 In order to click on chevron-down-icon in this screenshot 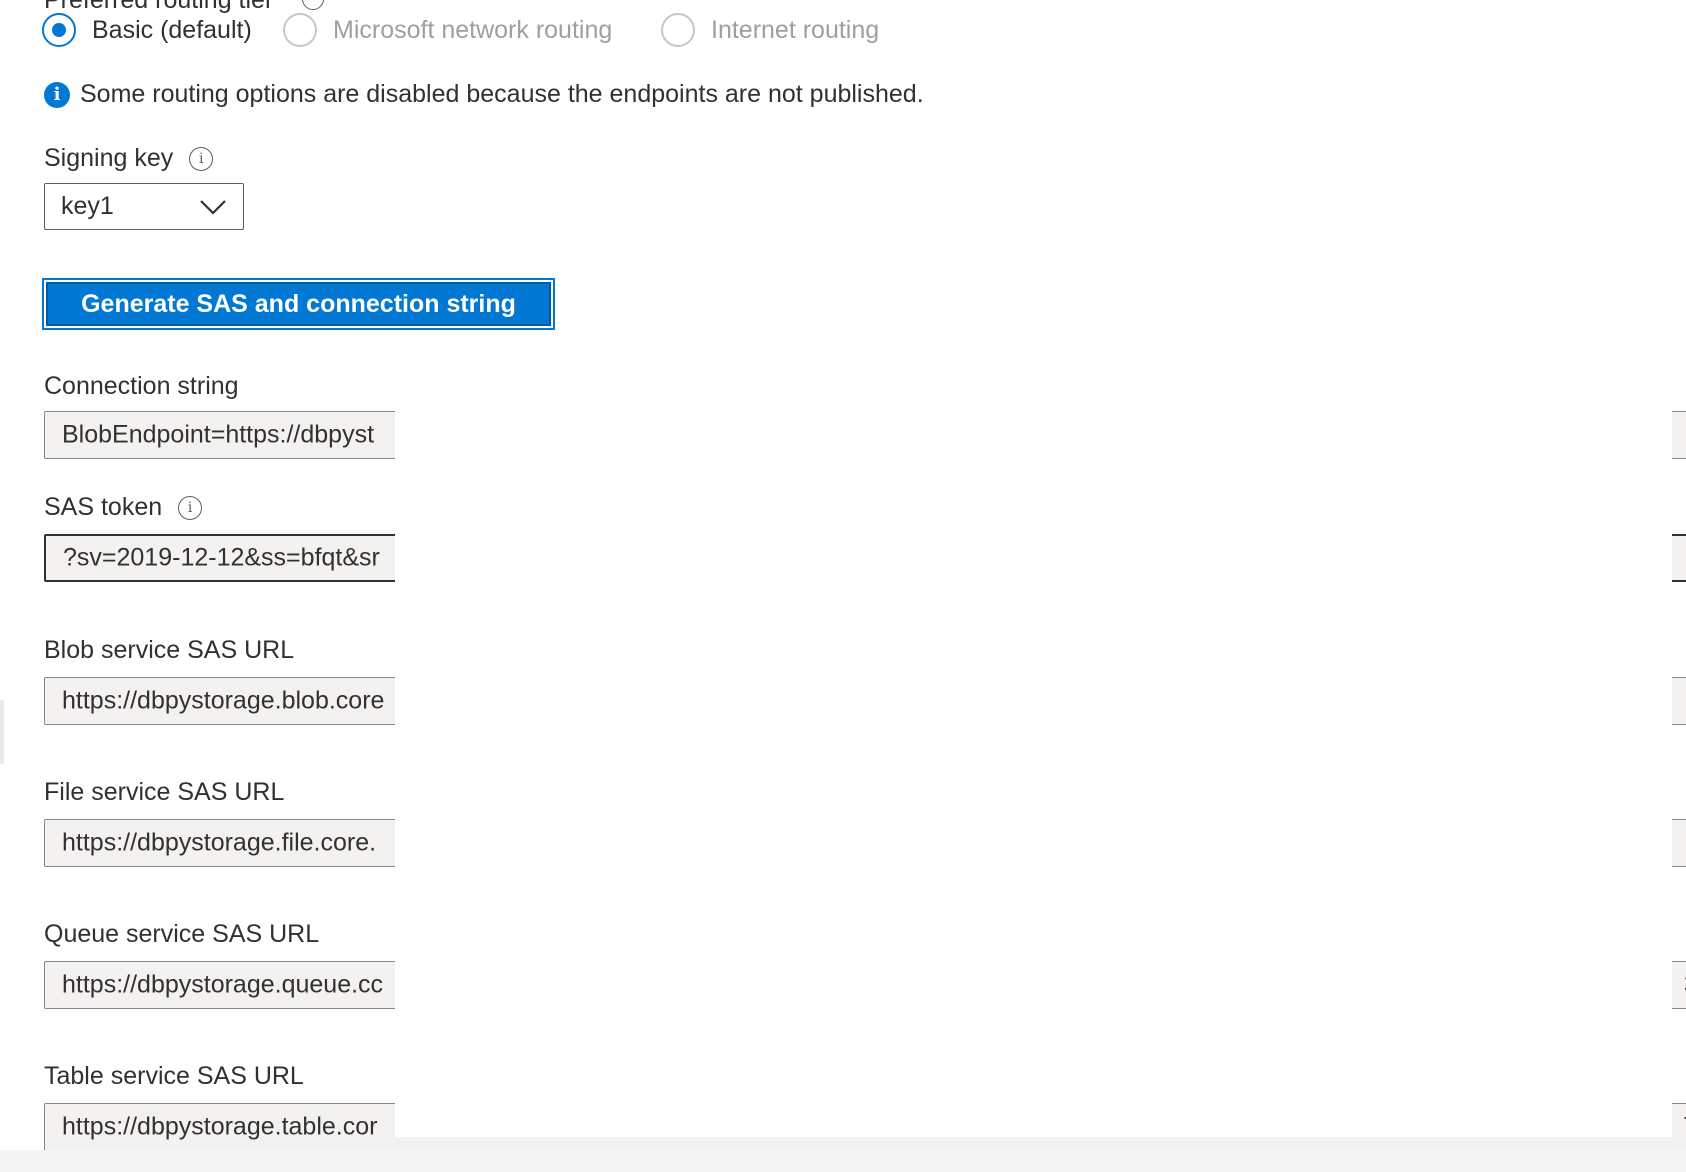, I will do `click(213, 207)`.